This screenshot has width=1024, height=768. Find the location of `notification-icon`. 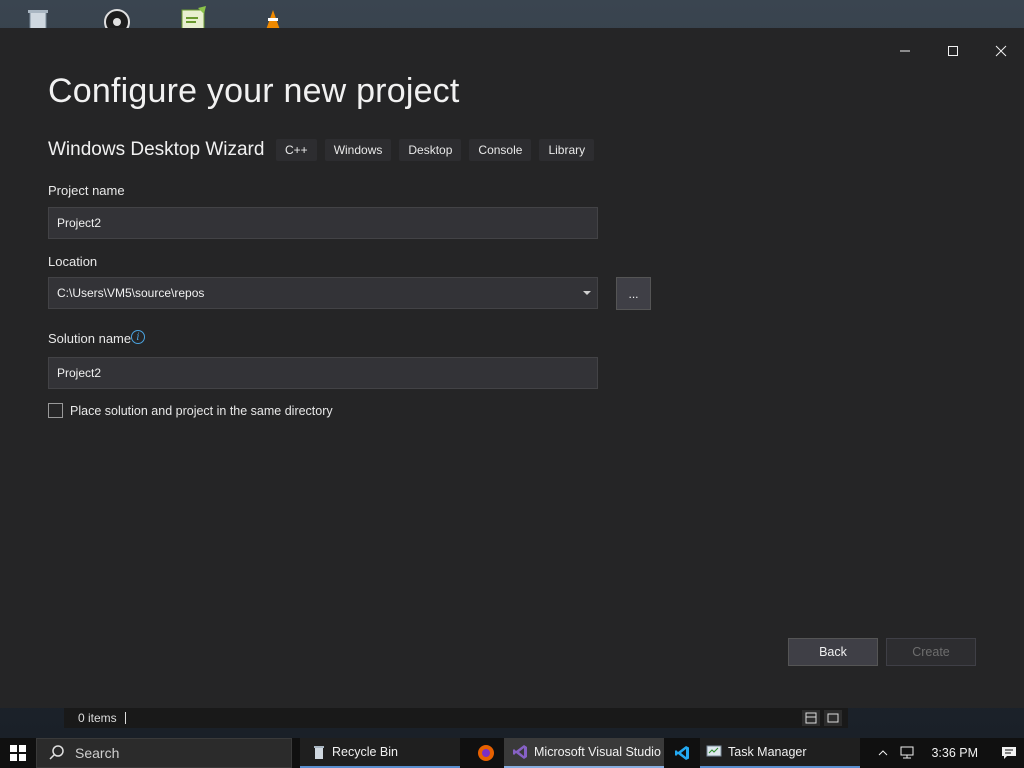

notification-icon is located at coordinates (1009, 753).